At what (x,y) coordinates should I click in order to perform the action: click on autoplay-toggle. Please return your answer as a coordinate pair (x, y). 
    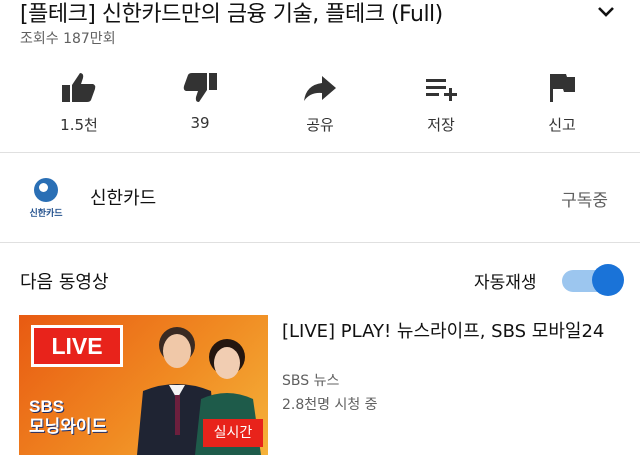
    Looking at the image, I should click on (592, 280).